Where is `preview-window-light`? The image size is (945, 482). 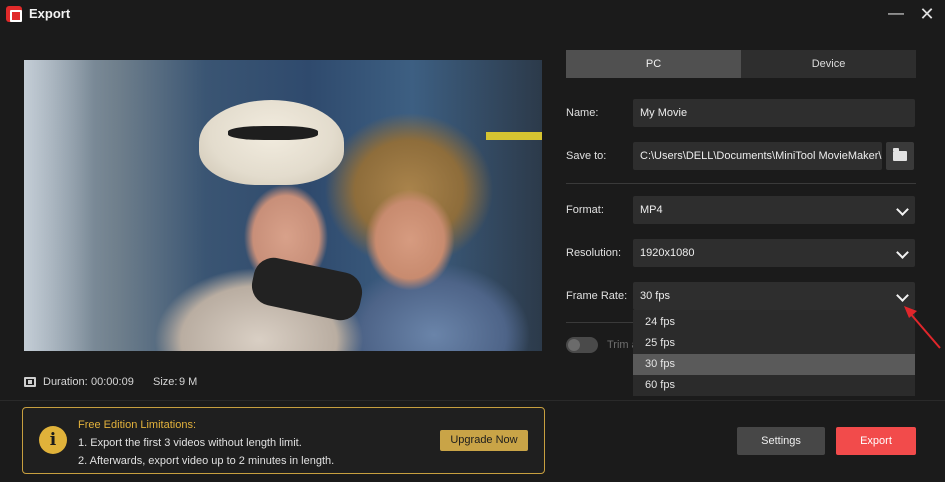 preview-window-light is located at coordinates (59, 205).